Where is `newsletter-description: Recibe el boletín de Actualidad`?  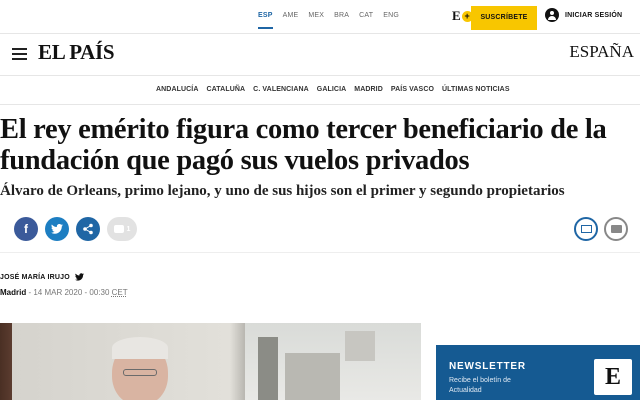
newsletter-description: Recibe el boletín de Actualidad is located at coordinates (480, 385).